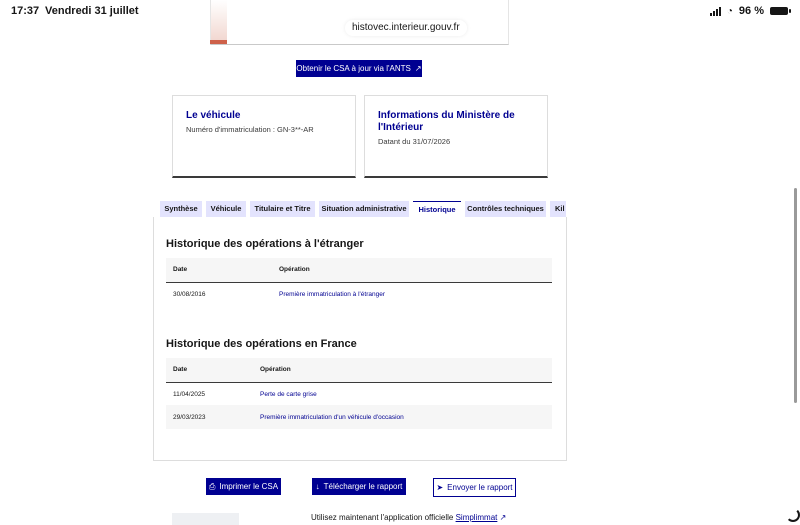 The width and height of the screenshot is (800, 525). I want to click on print-csa-button: ⎙ Imprimer le CSA, so click(243, 486).